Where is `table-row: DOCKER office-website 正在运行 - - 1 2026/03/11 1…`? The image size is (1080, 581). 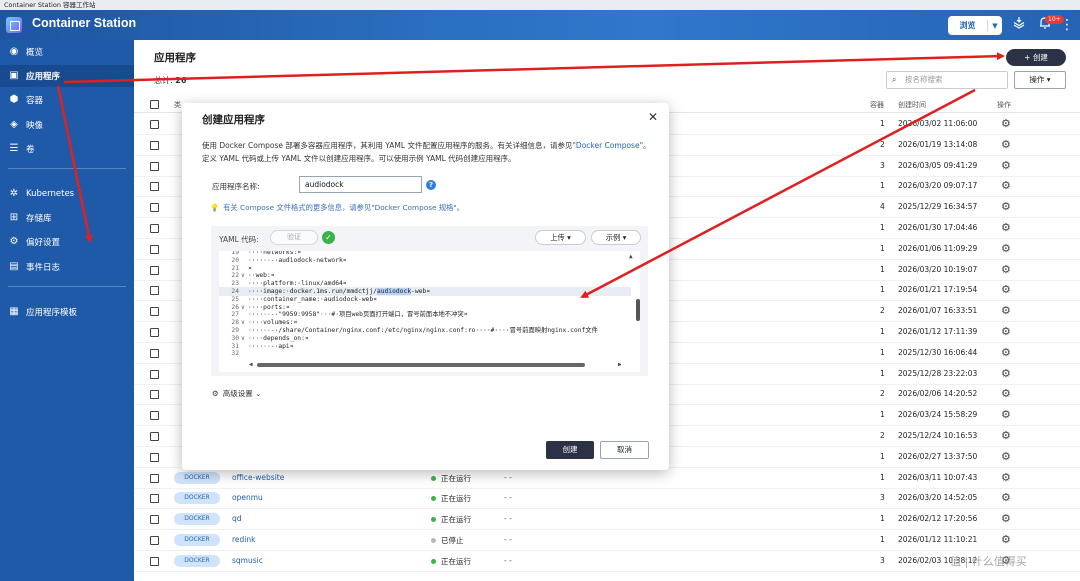
table-row: DOCKER office-website 正在运行 - - 1 2026/03/11 1… is located at coordinates (607, 478).